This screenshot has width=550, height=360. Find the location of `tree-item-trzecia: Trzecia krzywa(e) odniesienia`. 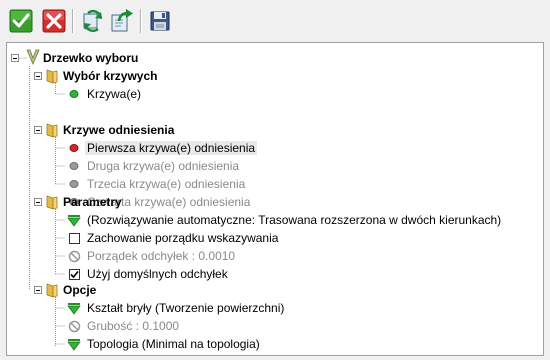

tree-item-trzecia: Trzecia krzywa(e) odniesienia is located at coordinates (166, 184).